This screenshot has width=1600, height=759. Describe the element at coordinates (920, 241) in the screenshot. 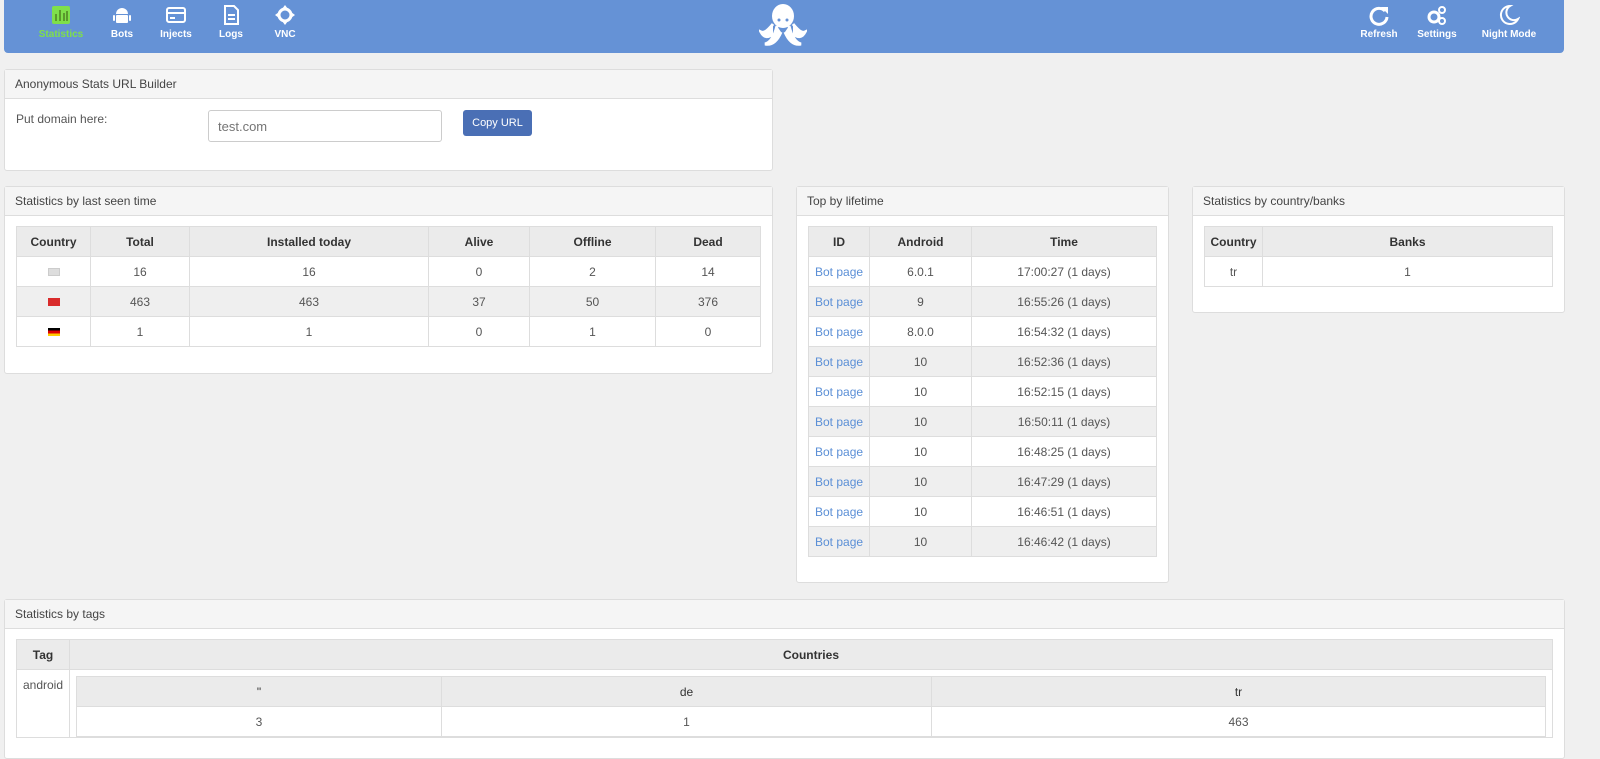

I see `header-cell: Android` at that location.